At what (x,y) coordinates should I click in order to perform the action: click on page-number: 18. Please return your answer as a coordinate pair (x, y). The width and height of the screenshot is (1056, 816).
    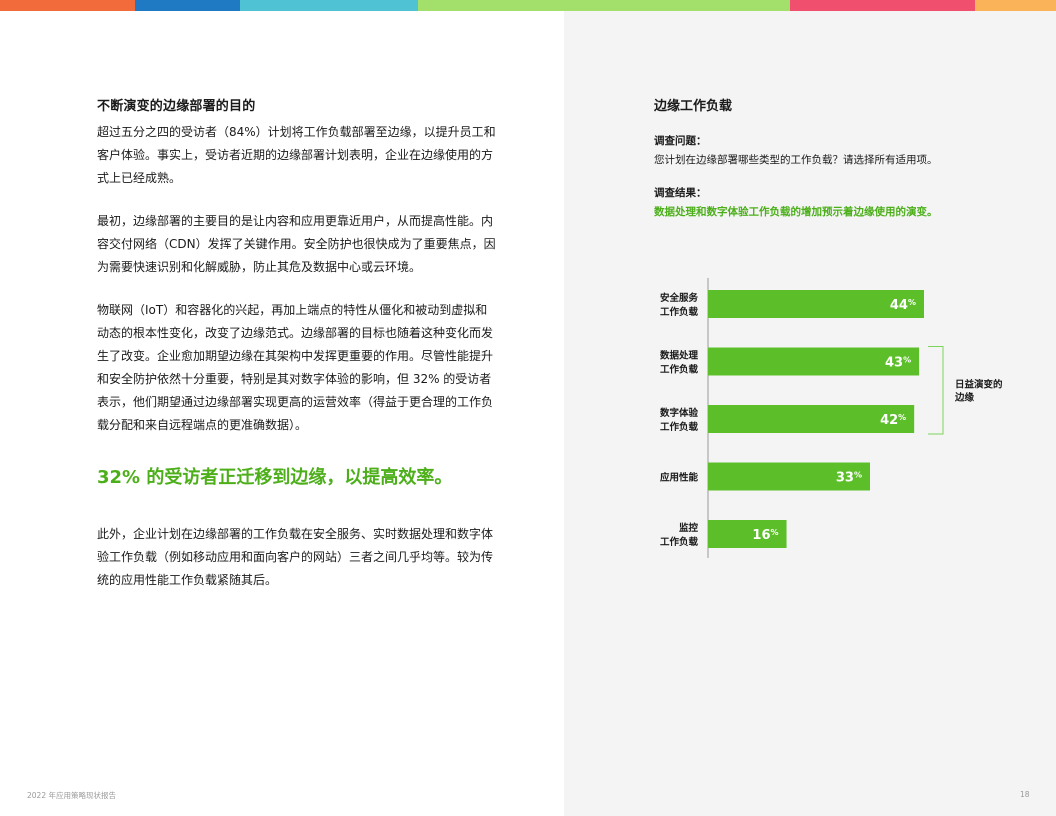
    Looking at the image, I should click on (1025, 794).